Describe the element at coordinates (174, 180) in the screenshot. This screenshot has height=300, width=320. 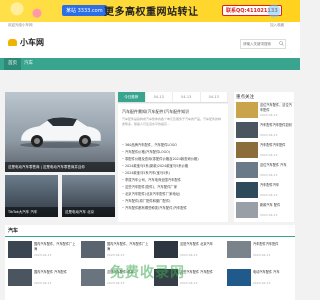
I see `list-item: 李斌汽车公司，汽车电商全国汽车配件` at that location.